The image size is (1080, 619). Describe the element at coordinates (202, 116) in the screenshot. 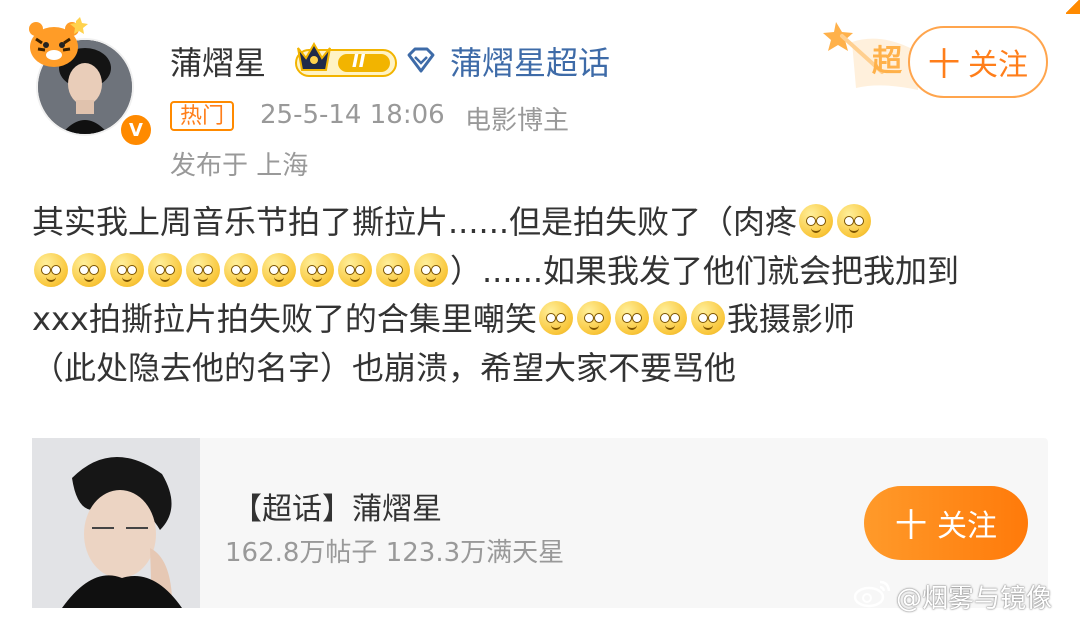

I see `hot-tag: 热门` at that location.